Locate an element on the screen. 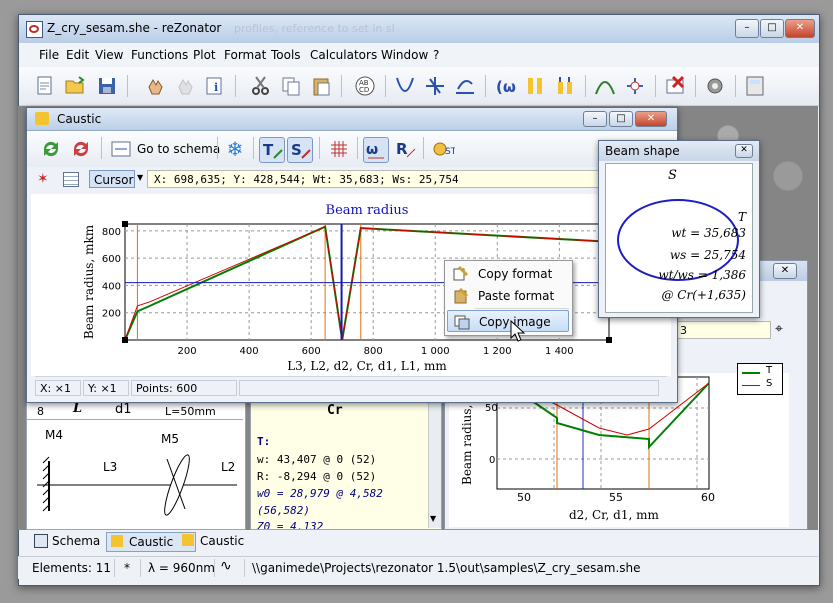  go-to-schema-icon is located at coordinates (121, 149).